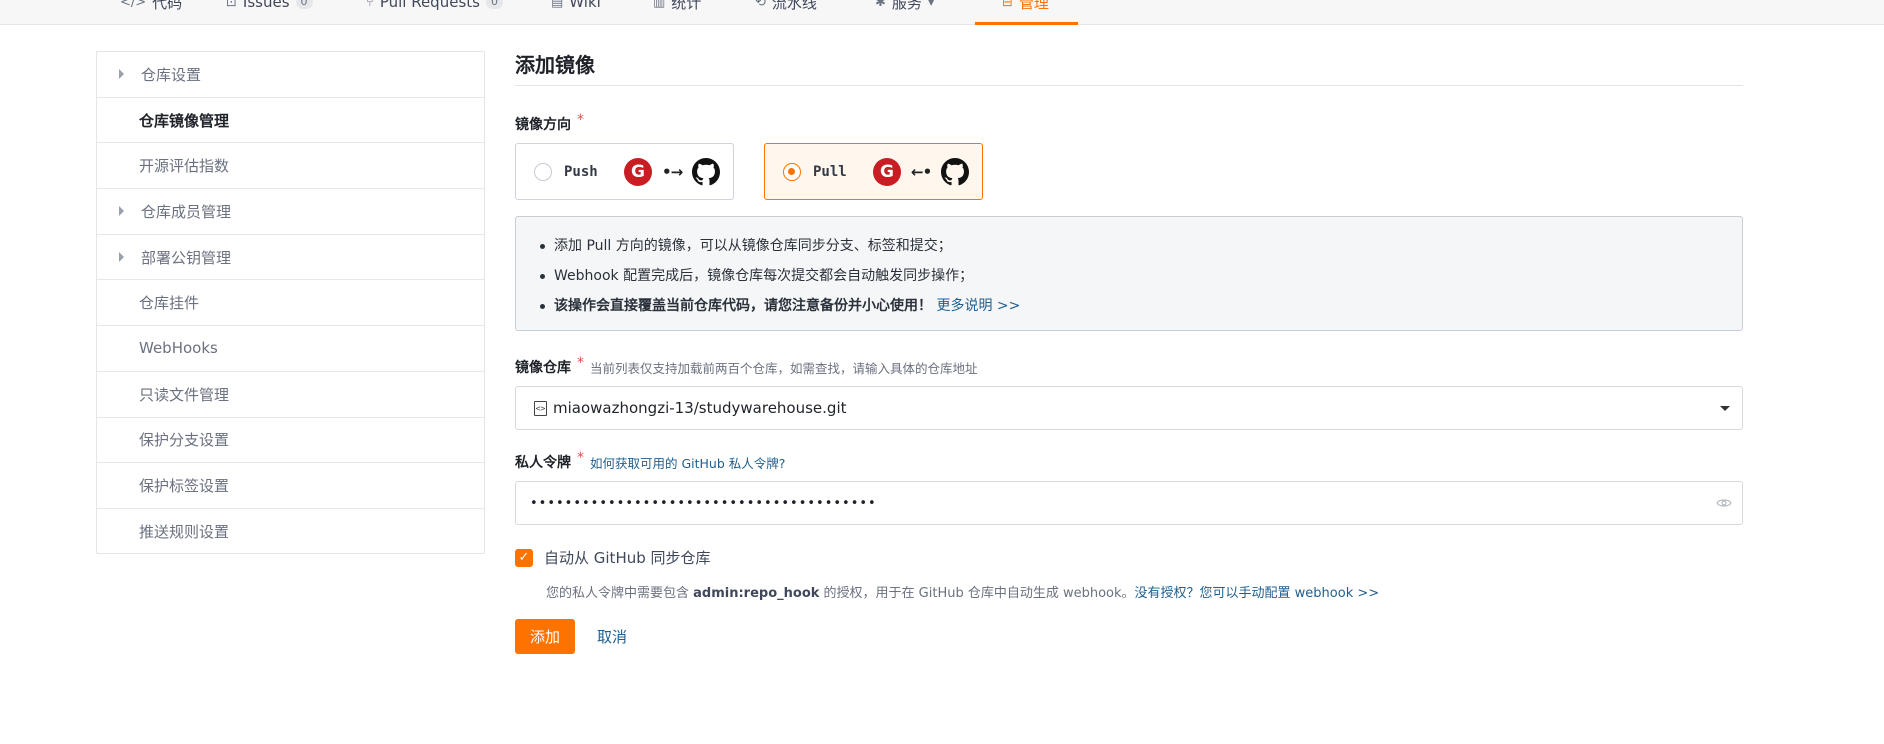 The height and width of the screenshot is (744, 1884). I want to click on sidebar-item-label: 只读文件管理, so click(184, 394).